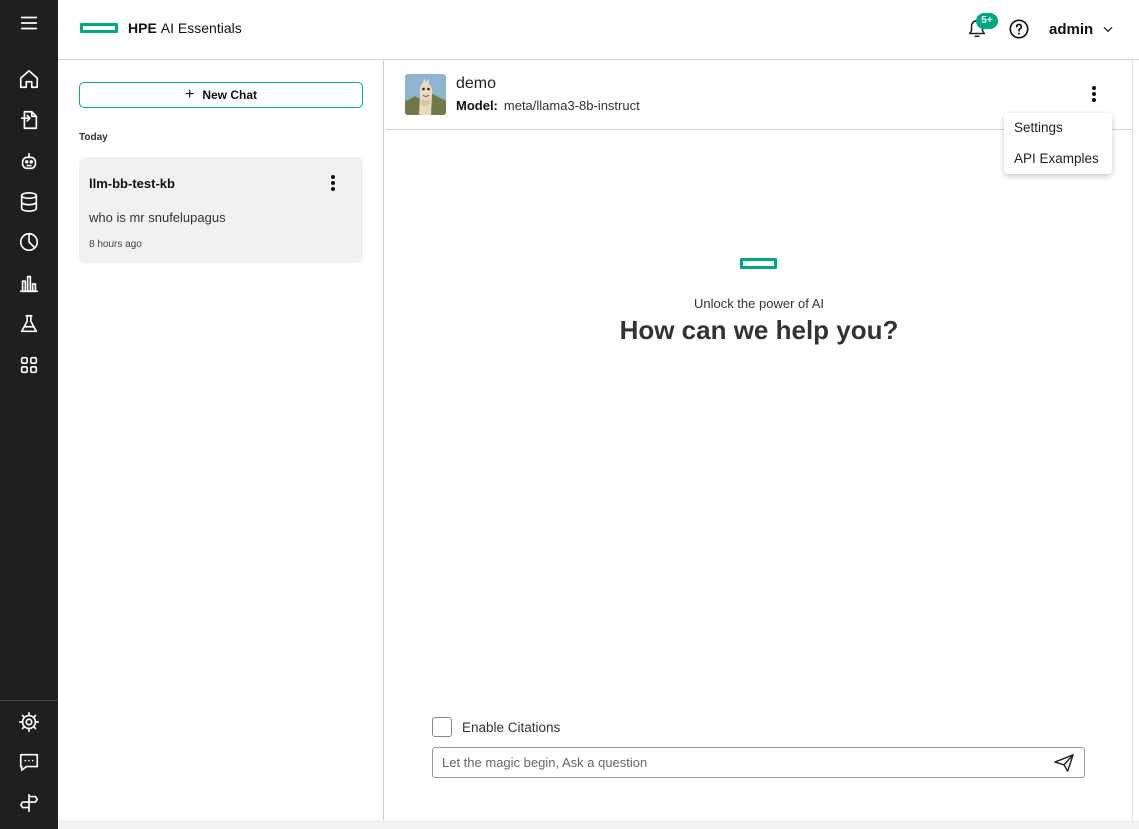 Image resolution: width=1139 pixels, height=829 pixels. What do you see at coordinates (29, 120) in the screenshot?
I see `document-icon` at bounding box center [29, 120].